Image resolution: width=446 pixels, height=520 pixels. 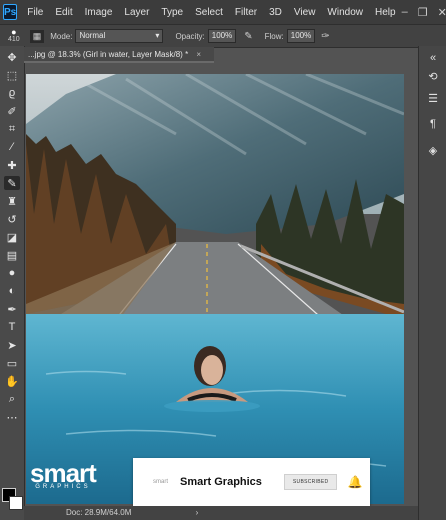 What do you see at coordinates (12, 345) in the screenshot?
I see `path-selection-tool-icon: ➤` at bounding box center [12, 345].